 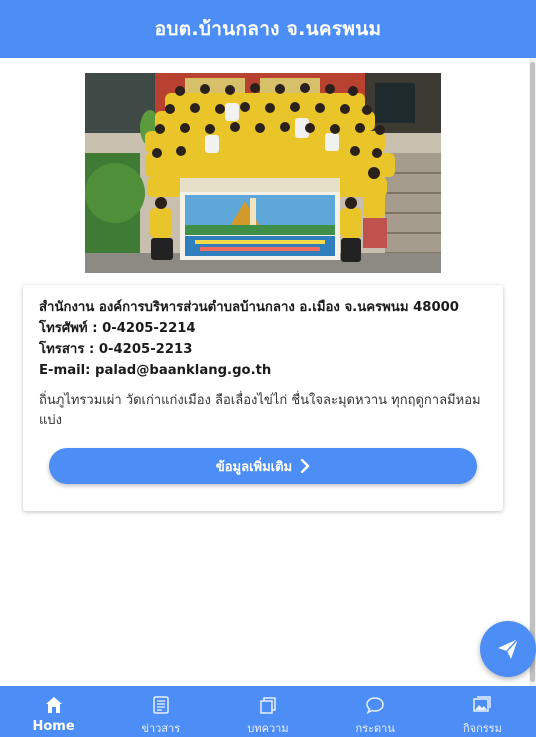 I want to click on nav-news: ข่าวสาร, so click(x=160, y=711).